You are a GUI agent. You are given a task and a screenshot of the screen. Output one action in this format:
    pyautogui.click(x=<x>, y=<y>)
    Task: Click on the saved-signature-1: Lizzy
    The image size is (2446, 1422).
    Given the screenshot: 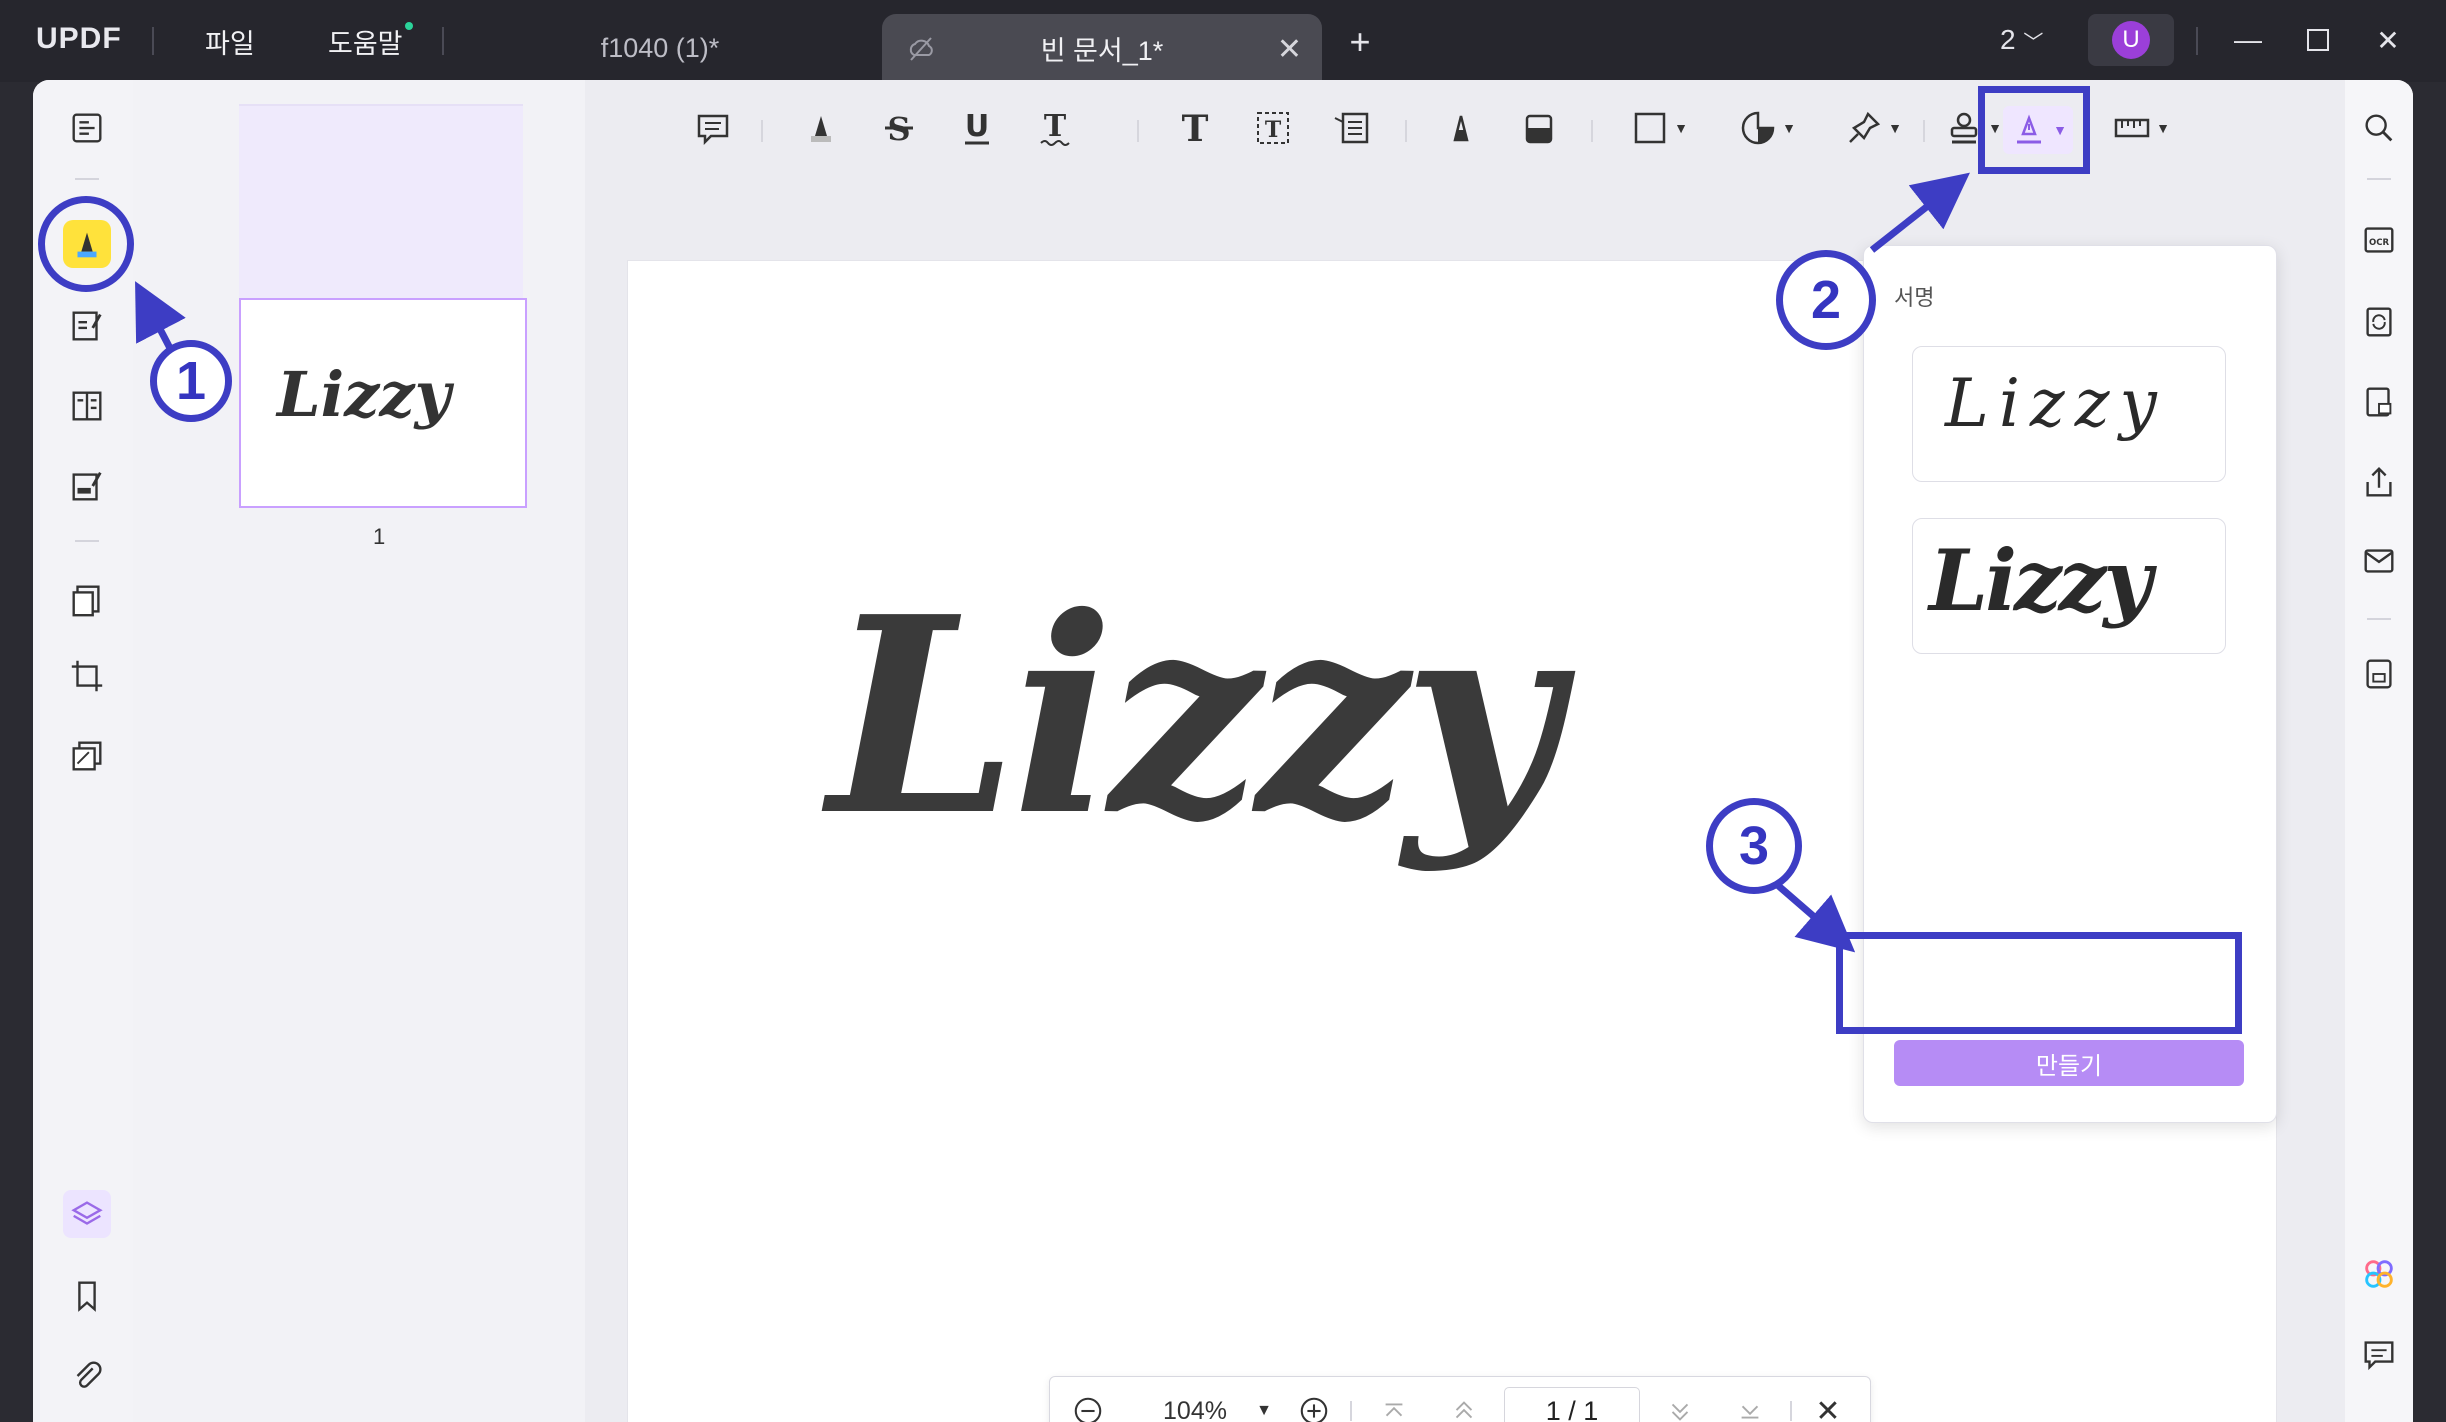 What is the action you would take?
    pyautogui.click(x=2069, y=414)
    